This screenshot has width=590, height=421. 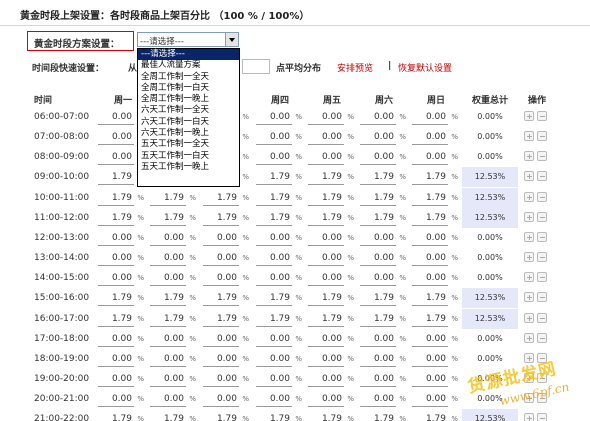 I want to click on dropdown-option: 全周工作制一全天, so click(x=188, y=77).